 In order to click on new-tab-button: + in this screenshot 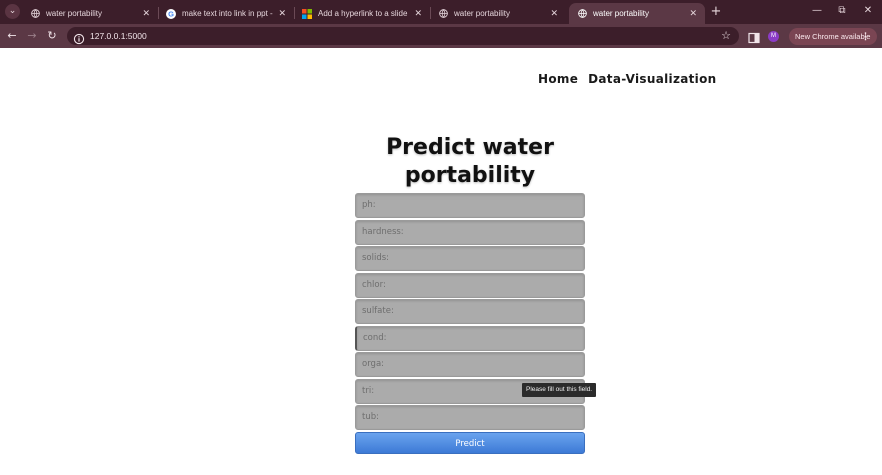, I will do `click(716, 11)`.